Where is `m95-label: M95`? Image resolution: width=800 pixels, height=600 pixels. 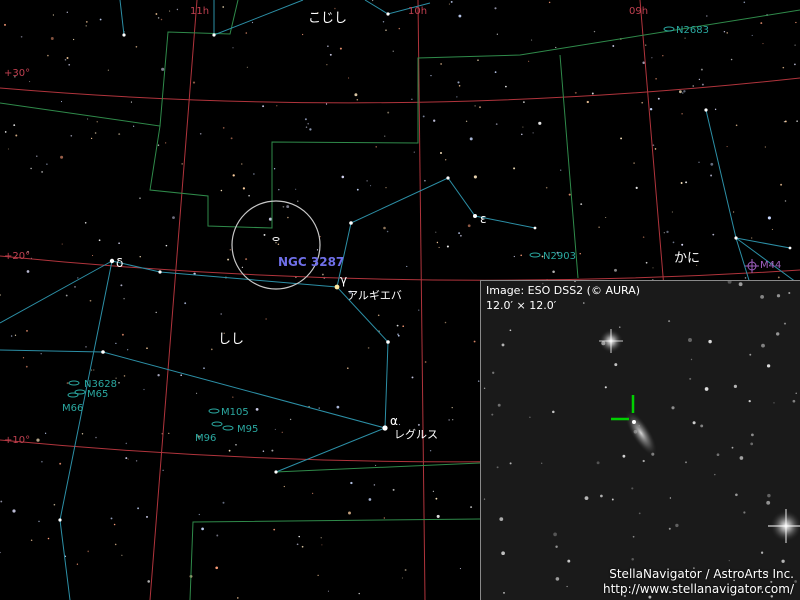
m95-label: M95 is located at coordinates (247, 429).